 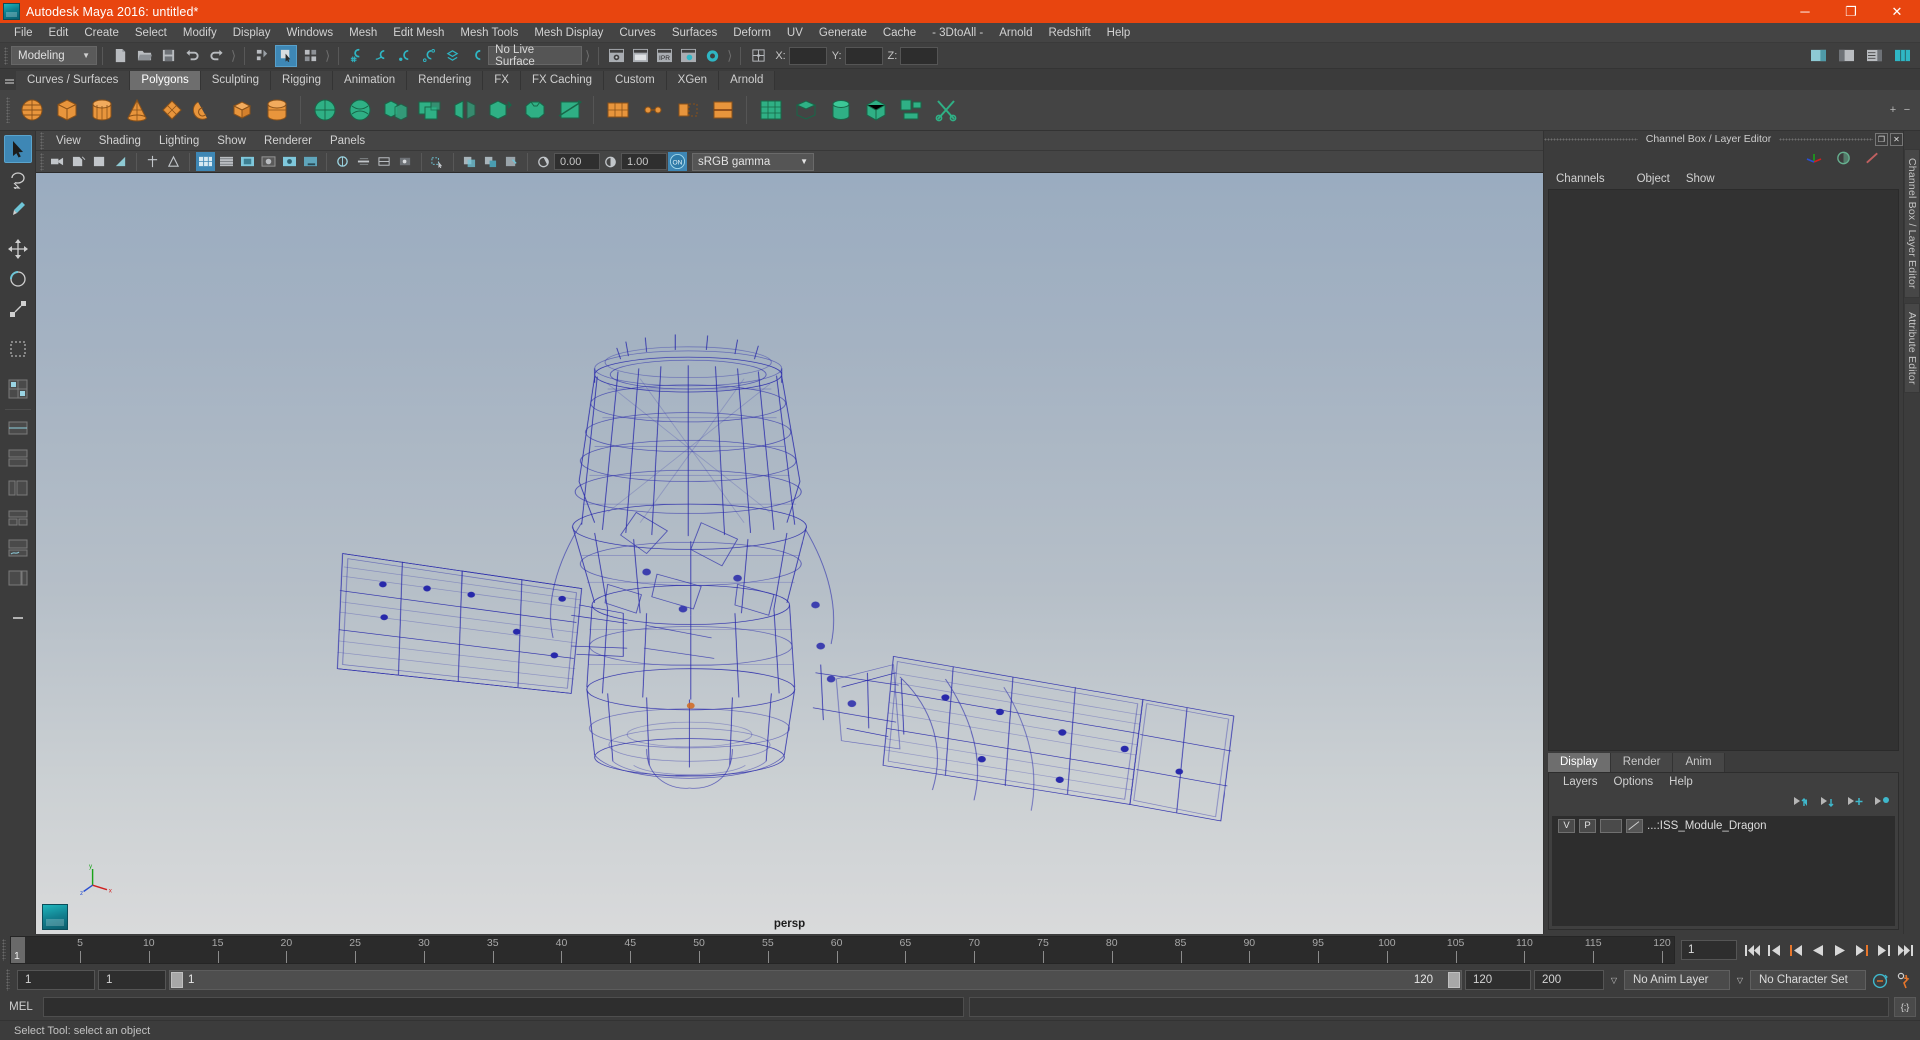 What do you see at coordinates (499, 110) in the screenshot?
I see `extrude-icon` at bounding box center [499, 110].